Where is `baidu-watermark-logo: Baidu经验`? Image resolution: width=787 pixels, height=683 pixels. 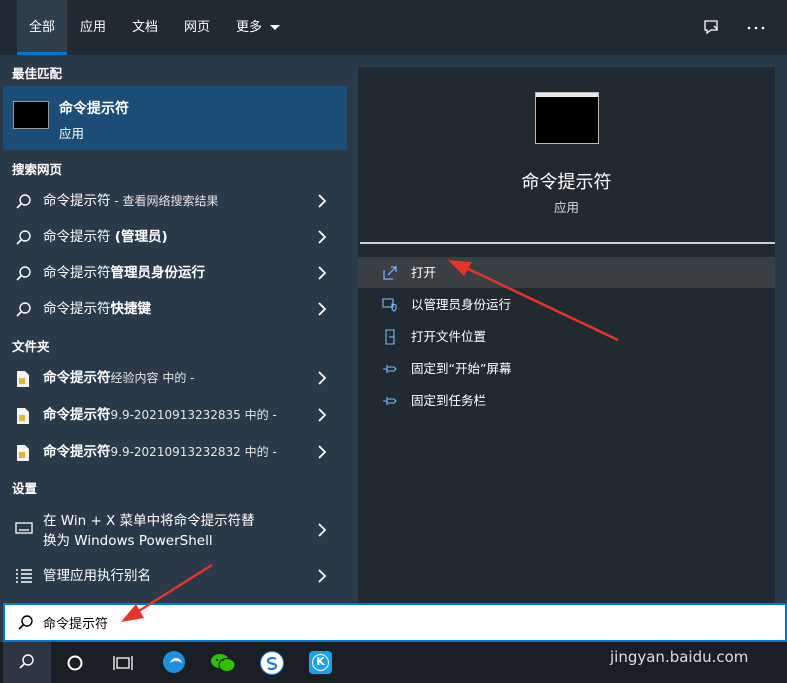
baidu-watermark-logo: Baidu经验 is located at coordinates (680, 625).